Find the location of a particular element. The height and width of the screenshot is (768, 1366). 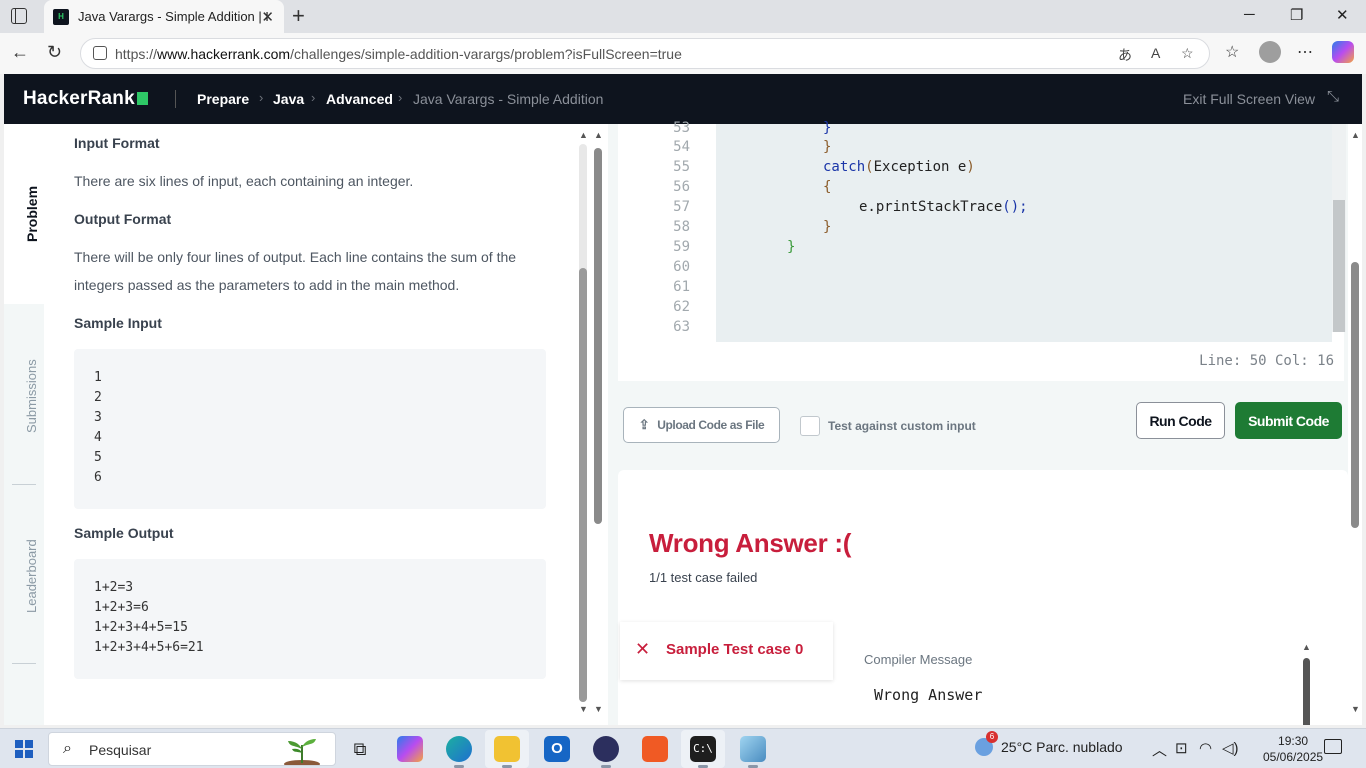

code-line-54: } is located at coordinates (827, 147).